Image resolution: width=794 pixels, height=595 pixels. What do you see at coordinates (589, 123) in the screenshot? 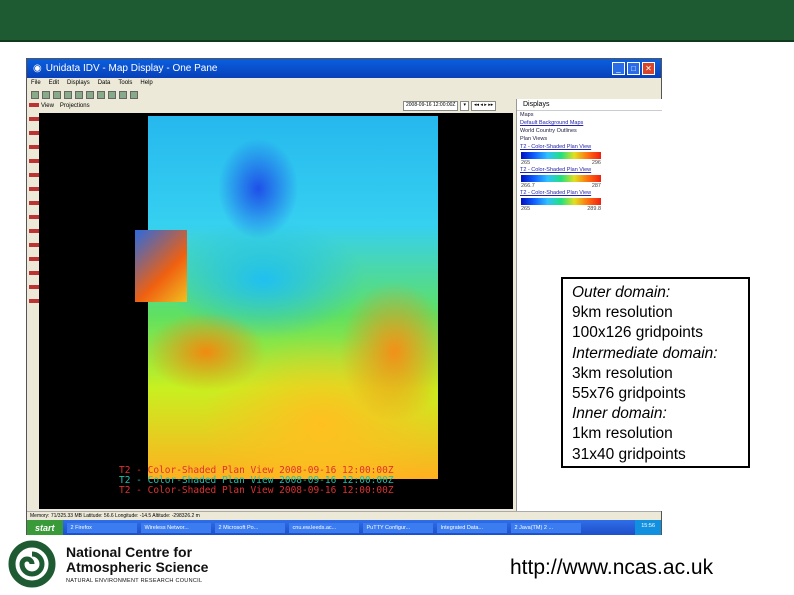
I see `map-item: Default Background Maps` at bounding box center [589, 123].